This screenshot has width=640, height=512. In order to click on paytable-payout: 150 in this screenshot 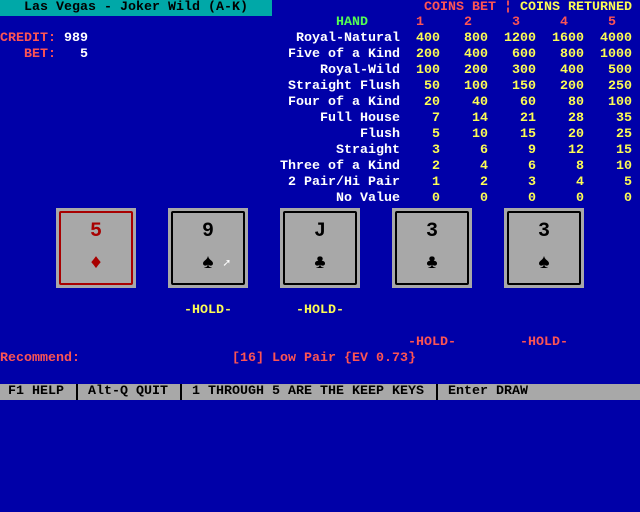, I will do `click(524, 86)`.